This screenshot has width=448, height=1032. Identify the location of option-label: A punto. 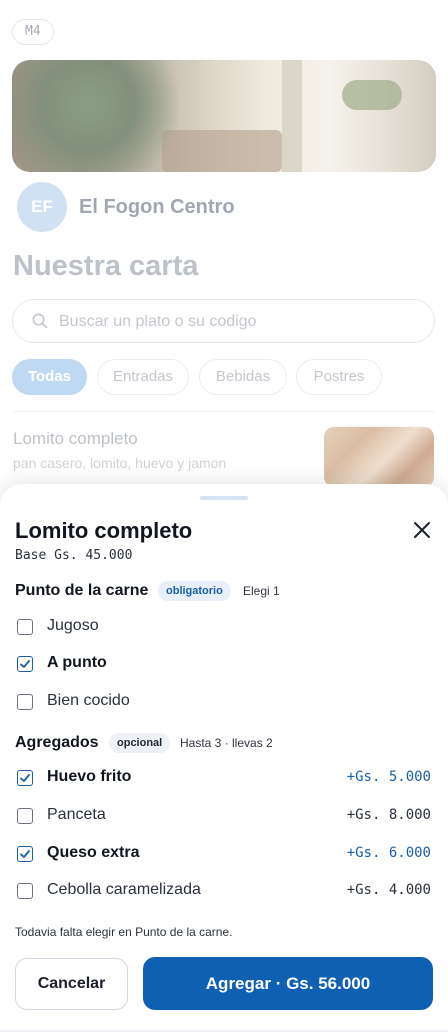
(77, 662).